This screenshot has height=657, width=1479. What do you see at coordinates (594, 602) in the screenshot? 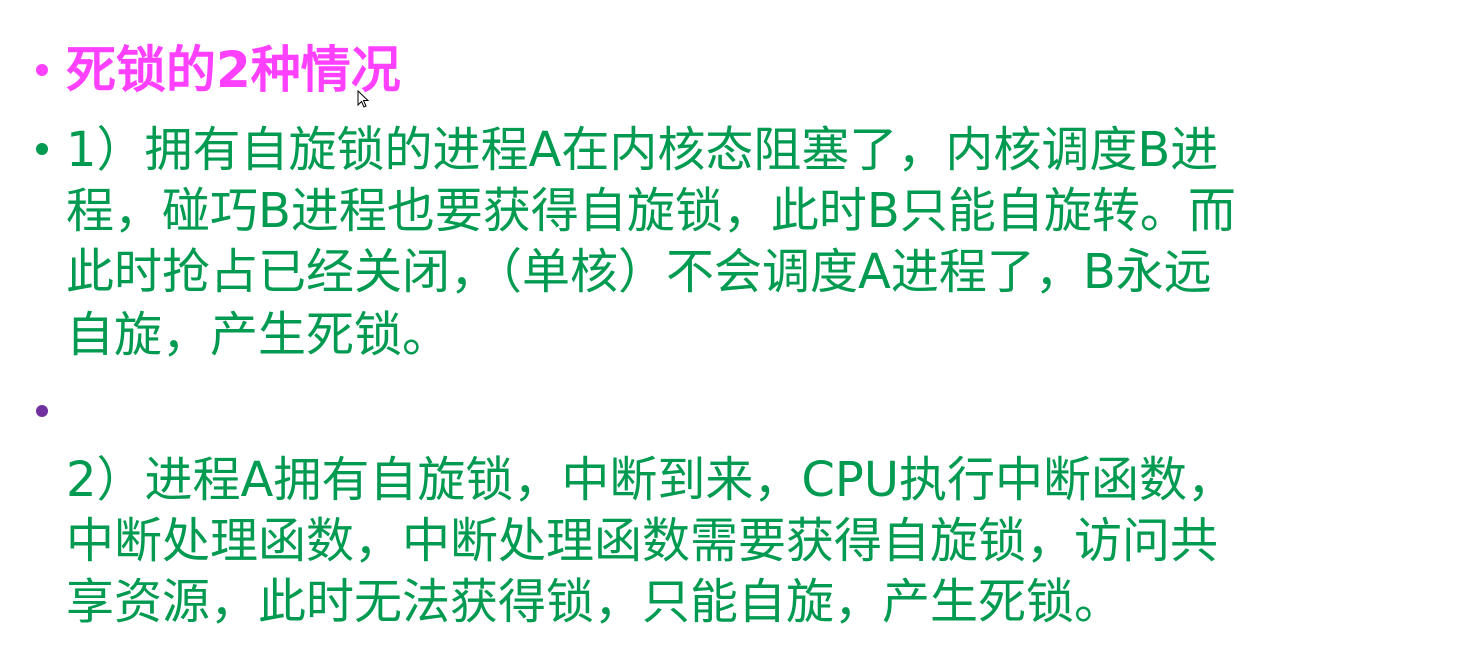
I see `point2-line: 享资源，此时无法获得锁，只能自旋，产生死锁。` at bounding box center [594, 602].